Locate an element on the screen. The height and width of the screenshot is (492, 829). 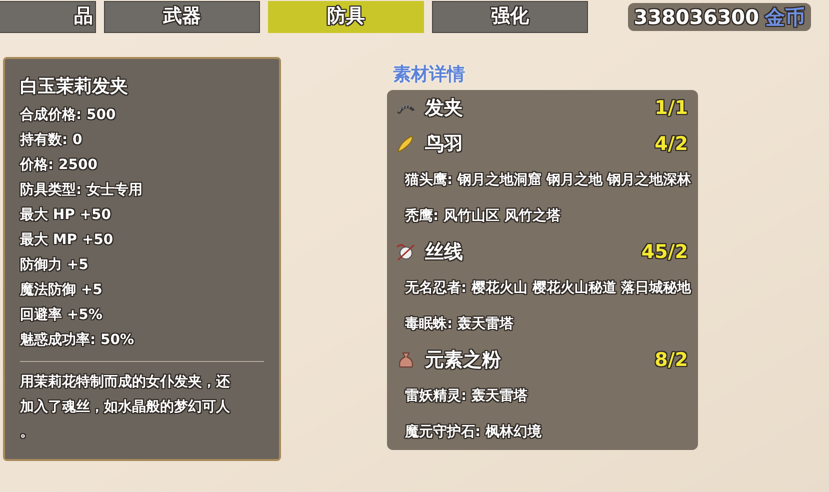
item-stat: 持有数: 0 is located at coordinates (52, 140).